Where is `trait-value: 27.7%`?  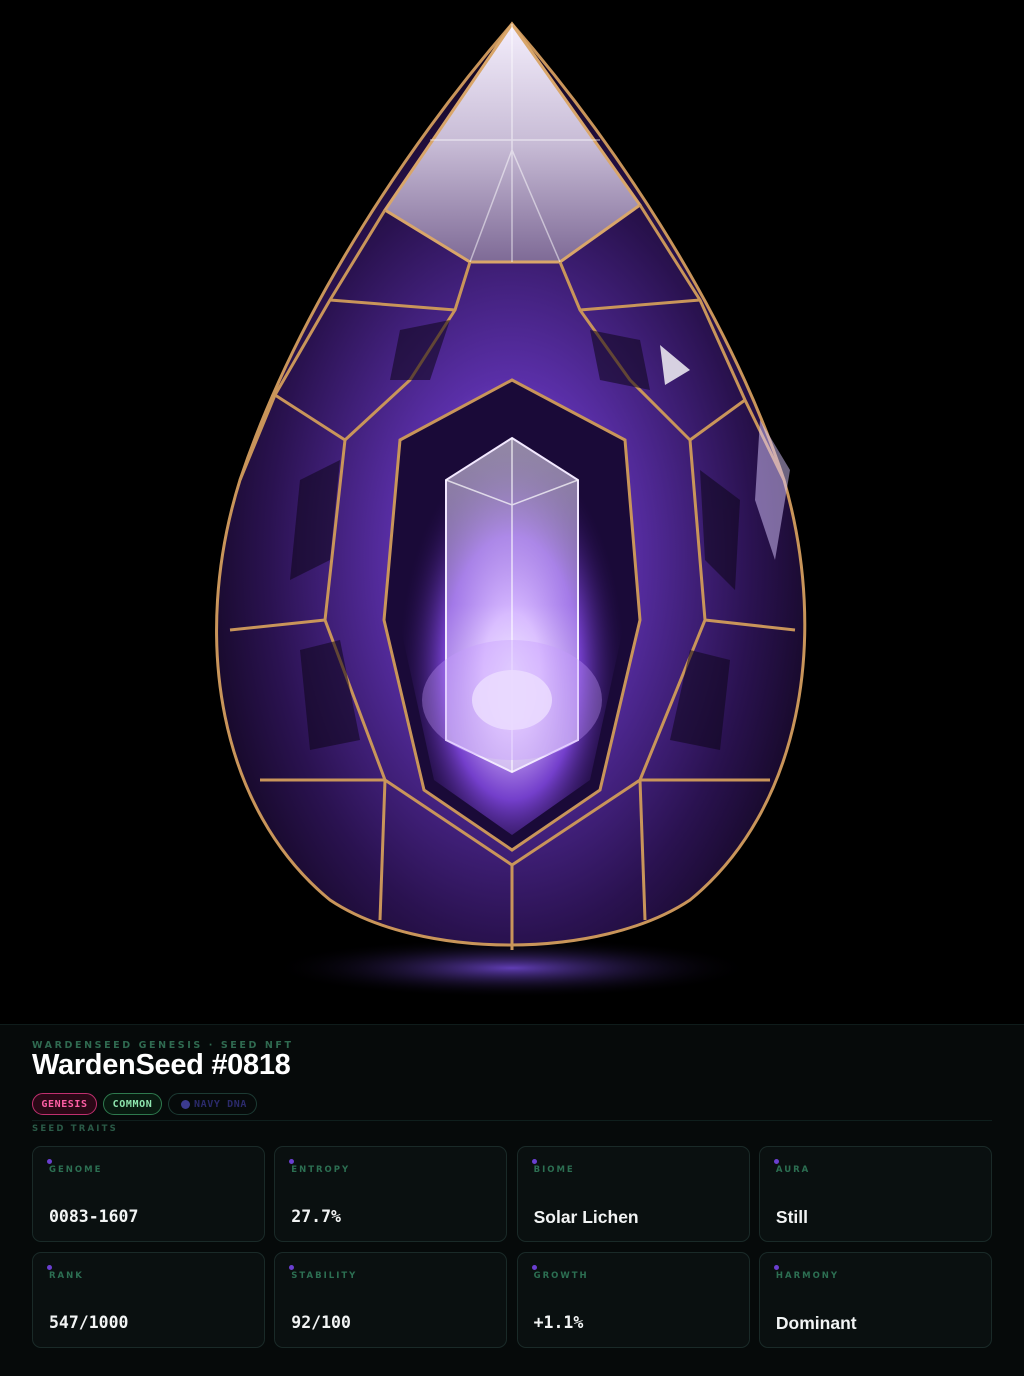 trait-value: 27.7% is located at coordinates (316, 1216).